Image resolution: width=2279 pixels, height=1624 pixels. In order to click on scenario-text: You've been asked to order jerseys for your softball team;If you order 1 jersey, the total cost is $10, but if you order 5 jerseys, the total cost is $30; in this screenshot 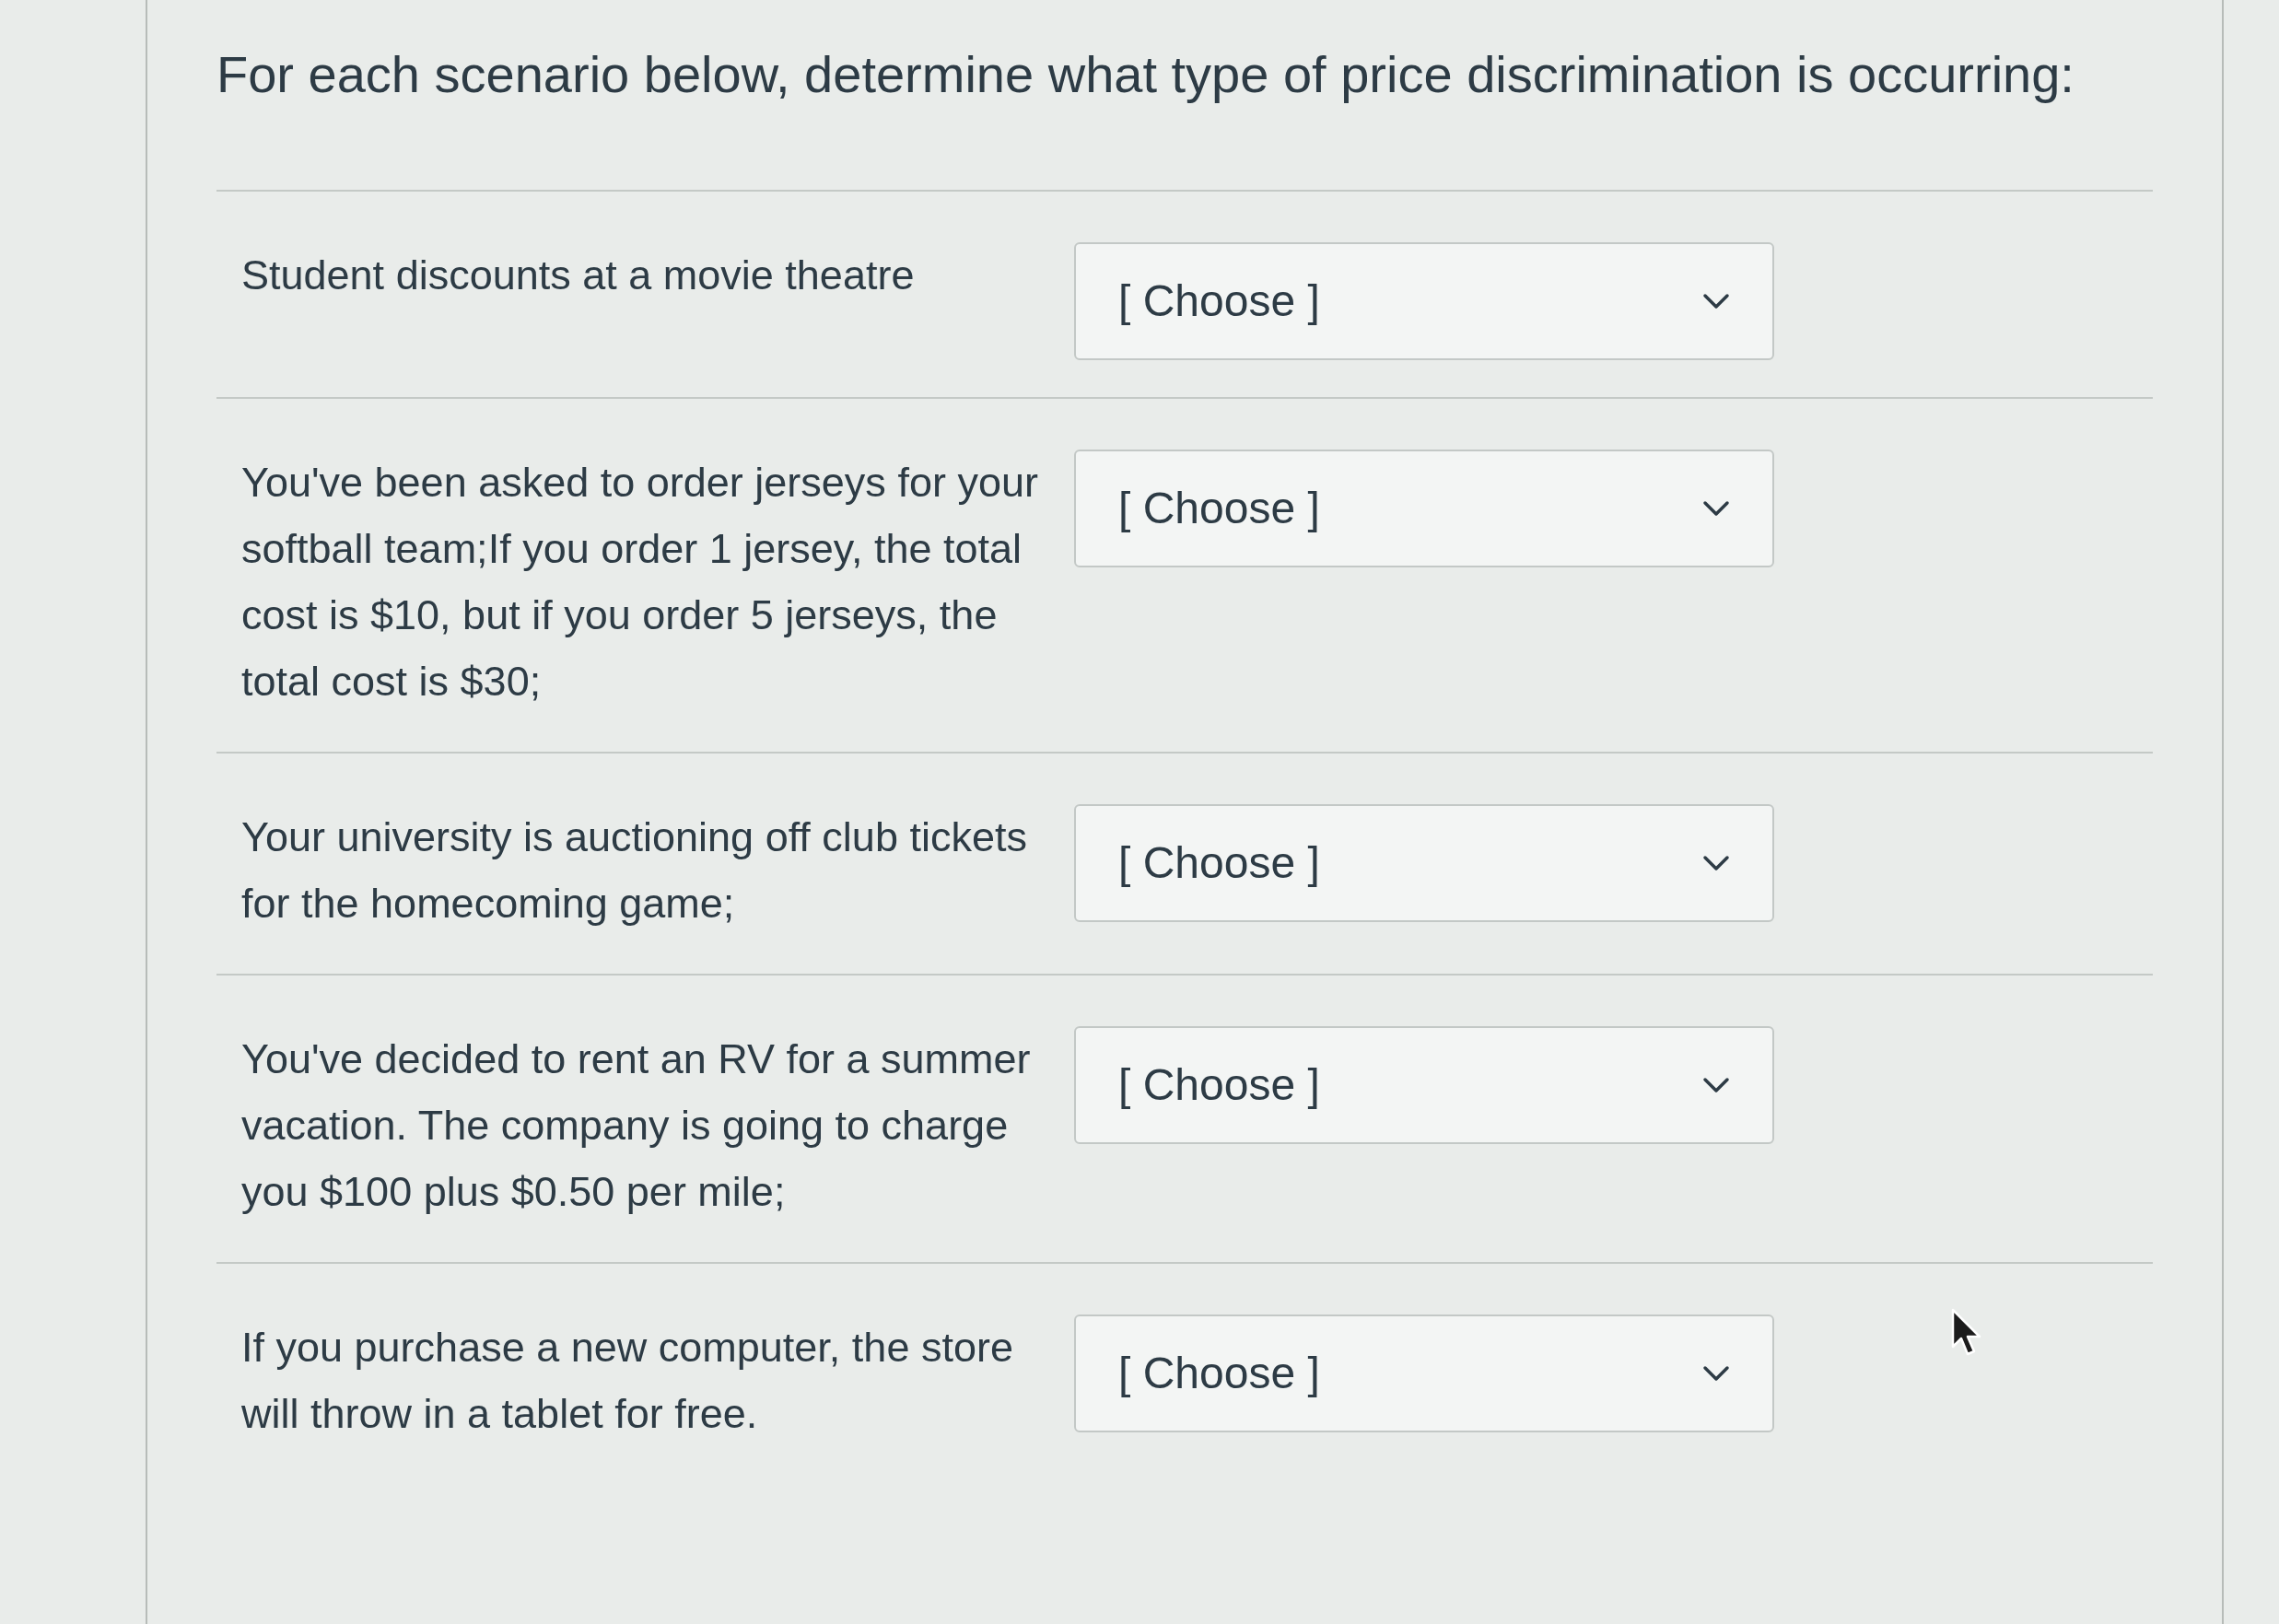, I will do `click(640, 582)`.